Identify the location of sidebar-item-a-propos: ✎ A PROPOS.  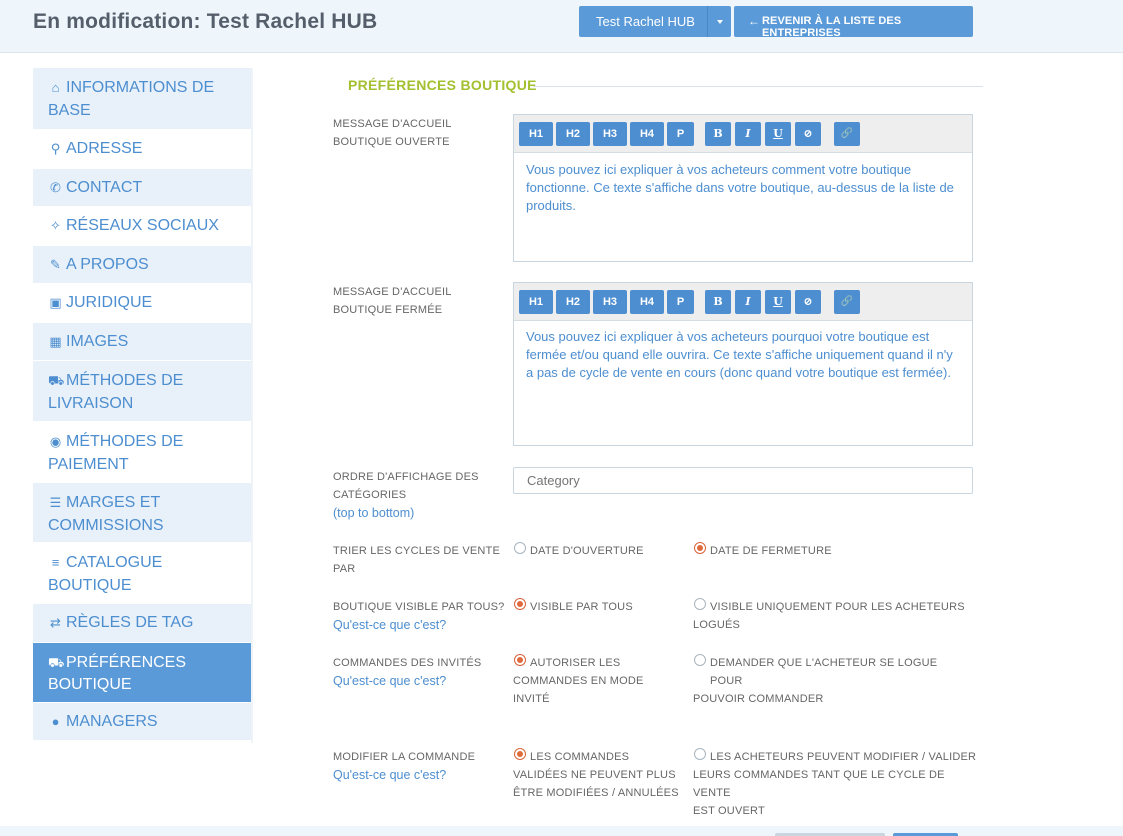
(142, 264).